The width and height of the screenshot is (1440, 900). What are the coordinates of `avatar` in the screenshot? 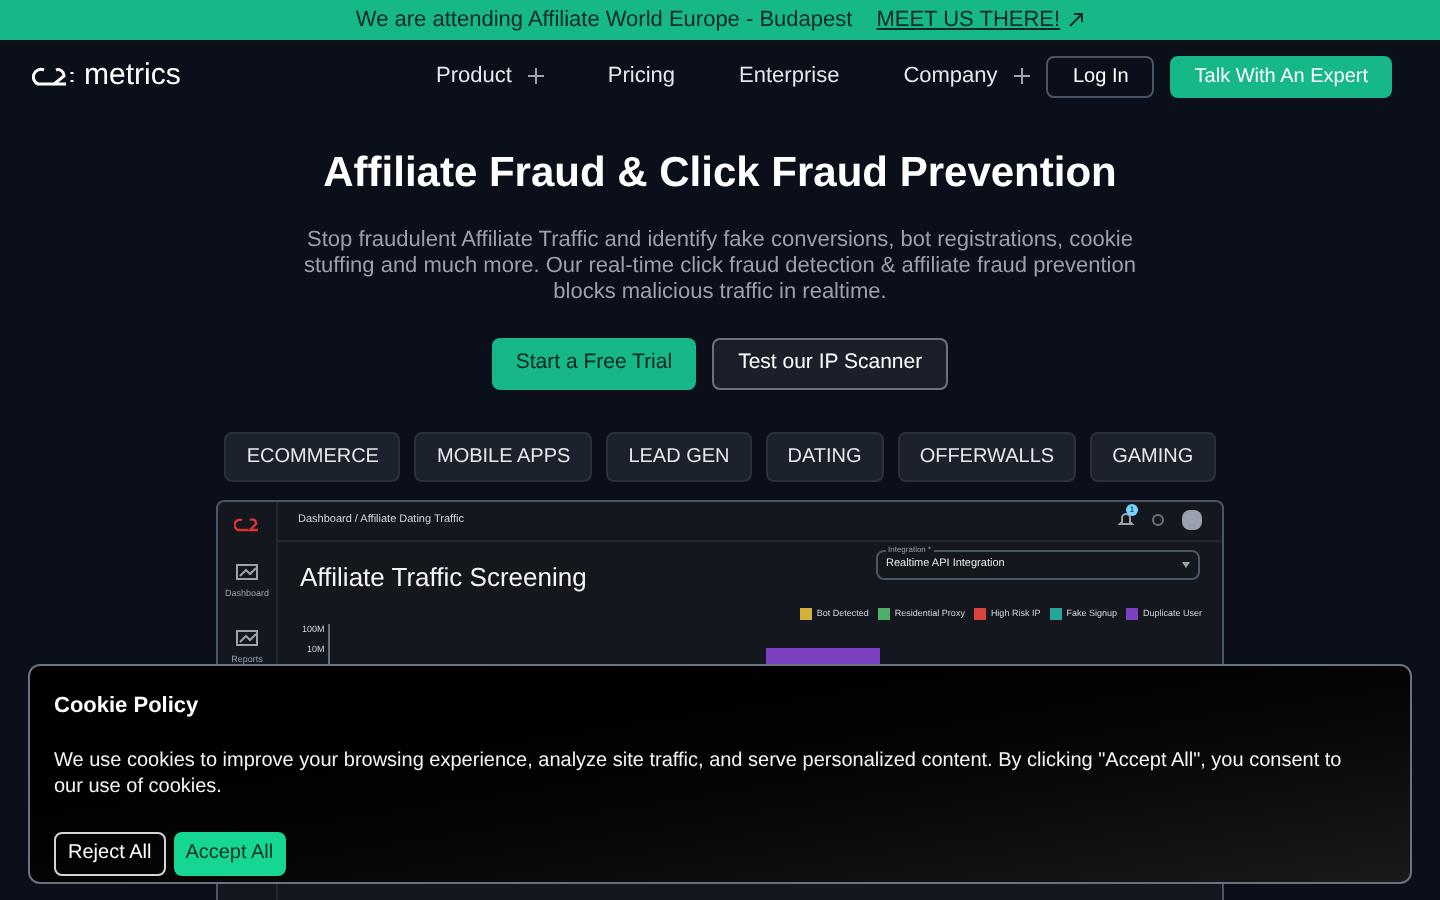 It's located at (1192, 520).